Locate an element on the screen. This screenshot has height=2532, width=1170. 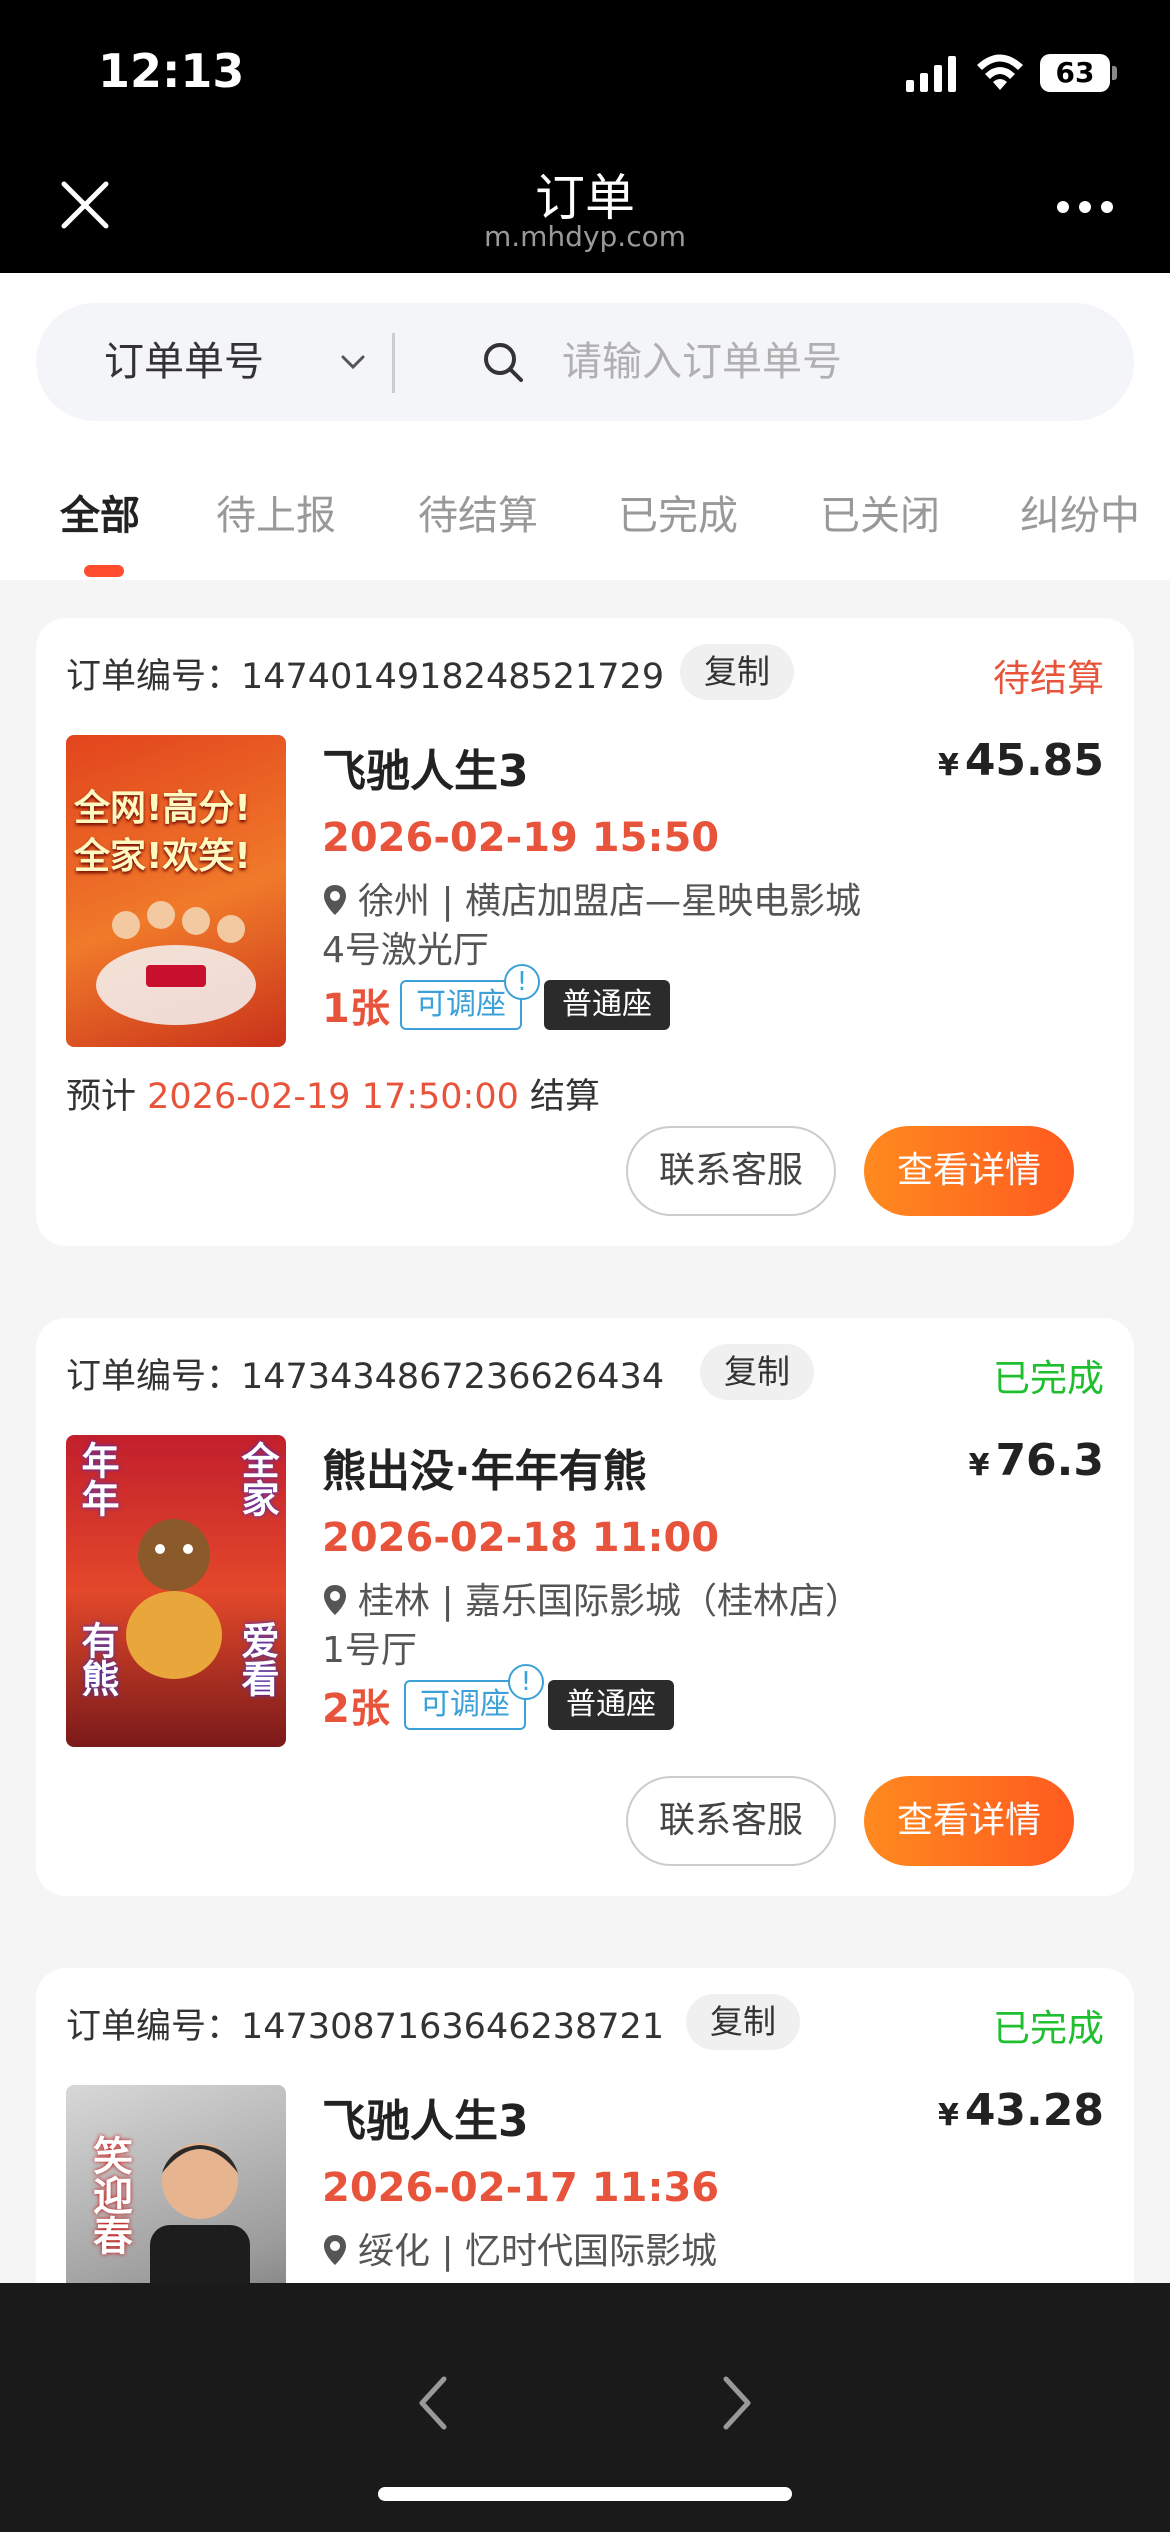
order-number: 订单编号：1474014918248521729 is located at coordinates (365, 677).